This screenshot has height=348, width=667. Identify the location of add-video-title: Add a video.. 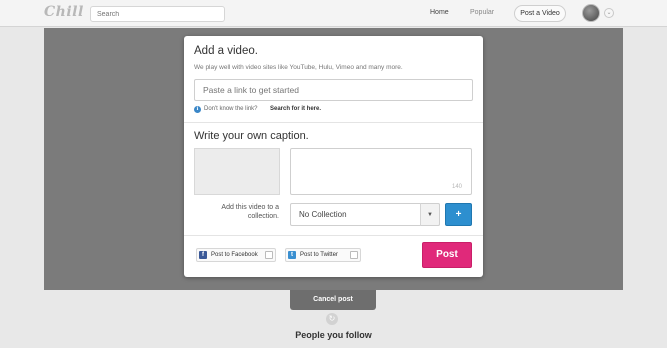
(226, 51).